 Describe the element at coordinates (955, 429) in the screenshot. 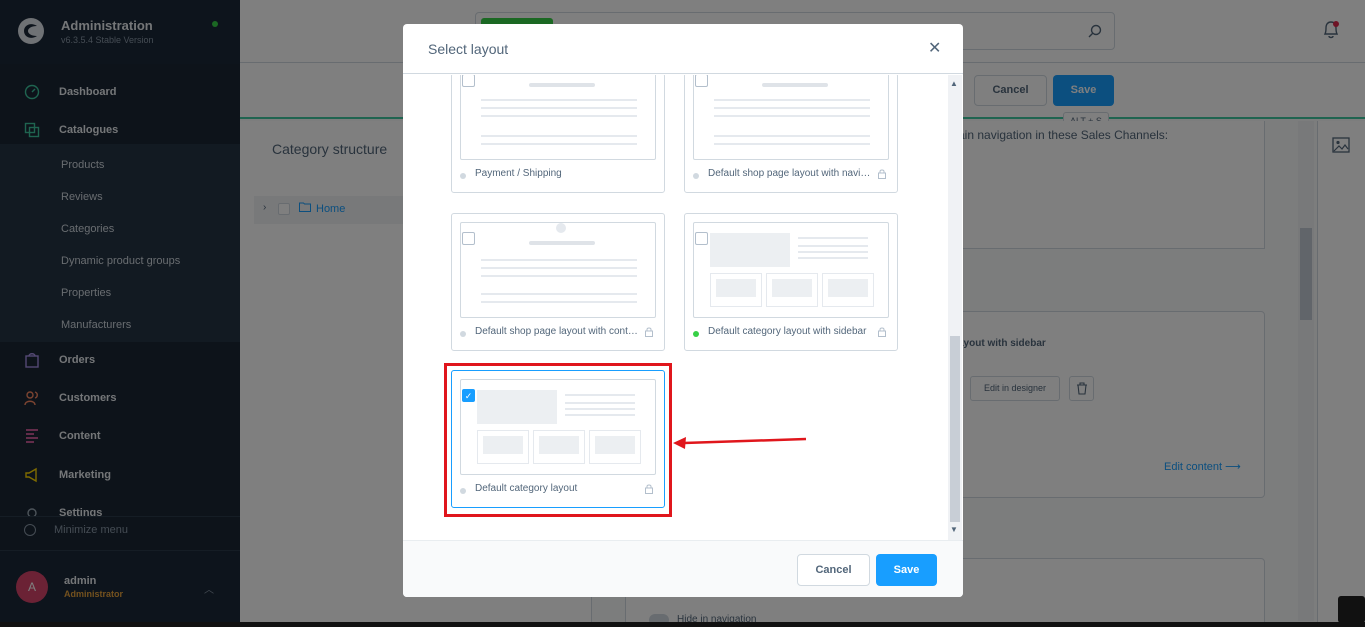

I see `modal-scrollbar-thumb` at that location.